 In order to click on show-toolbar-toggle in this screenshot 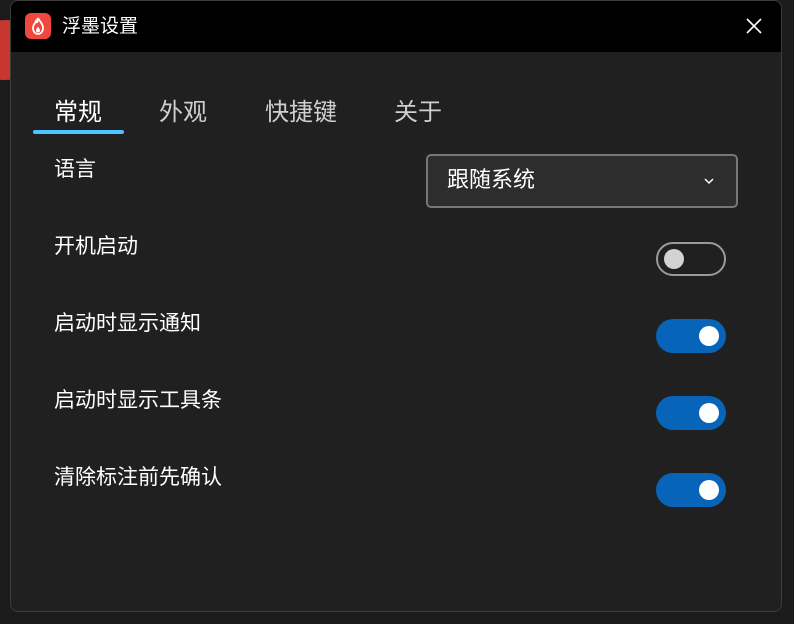, I will do `click(691, 413)`.